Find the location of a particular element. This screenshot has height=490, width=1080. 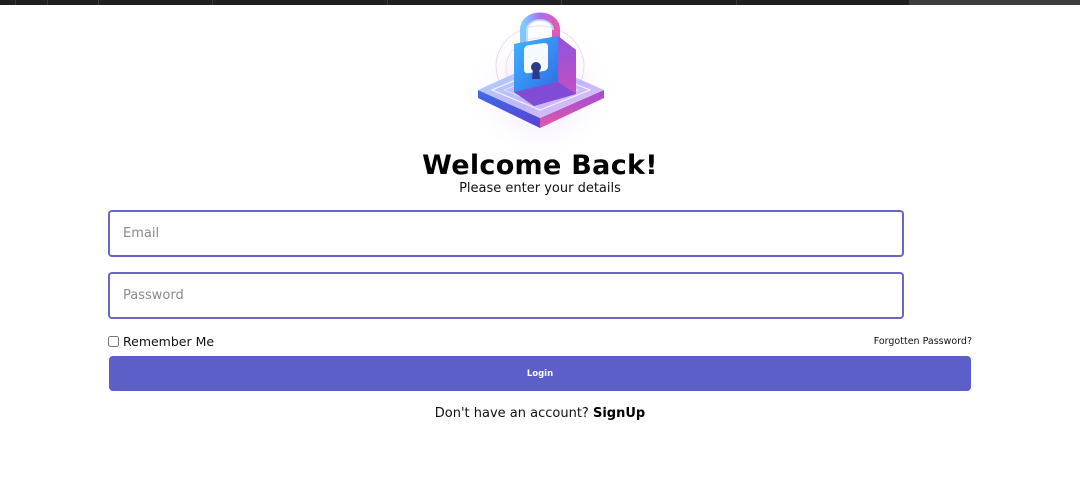

password-field is located at coordinates (506, 295).